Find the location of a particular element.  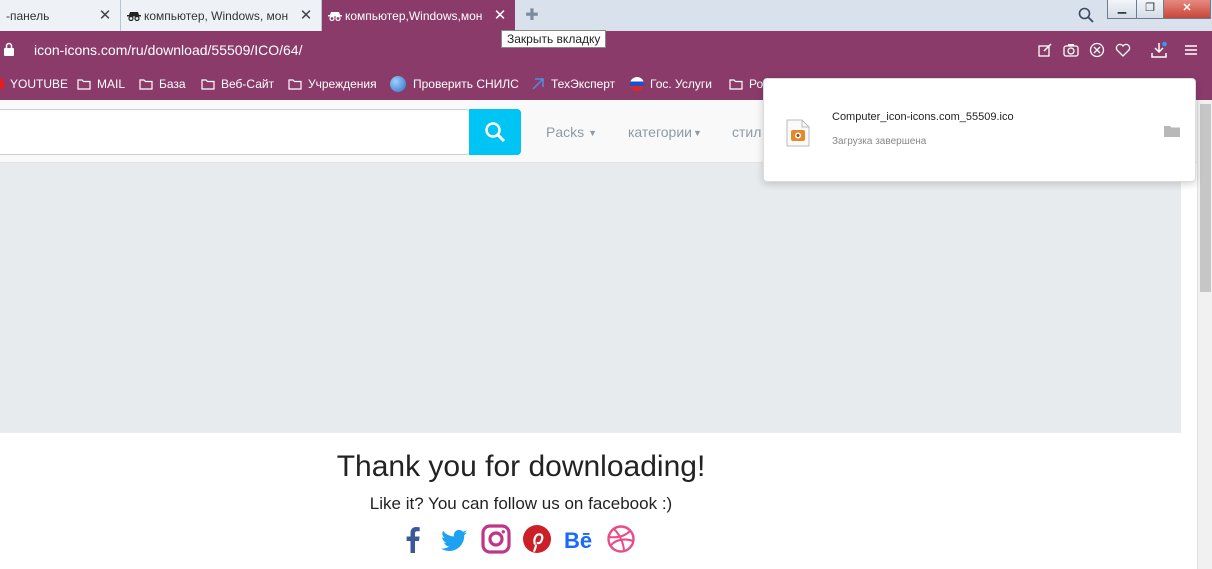

bookmark-label: YOUTUBE is located at coordinates (39, 84).